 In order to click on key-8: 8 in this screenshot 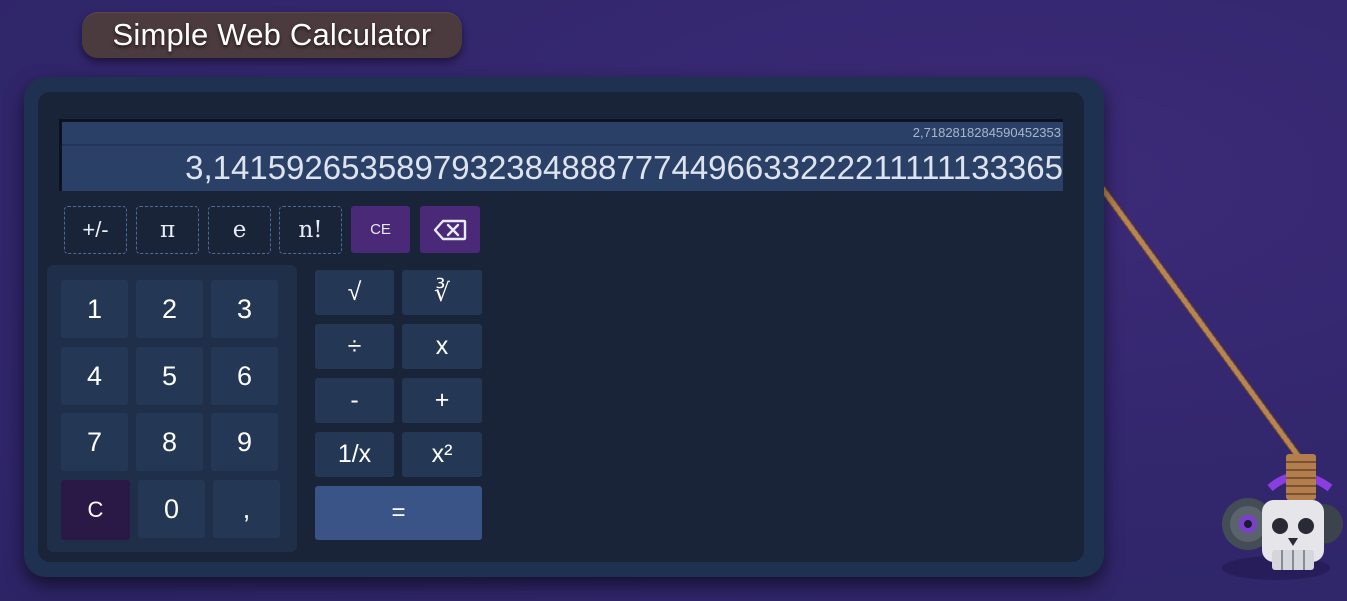, I will do `click(169, 442)`.